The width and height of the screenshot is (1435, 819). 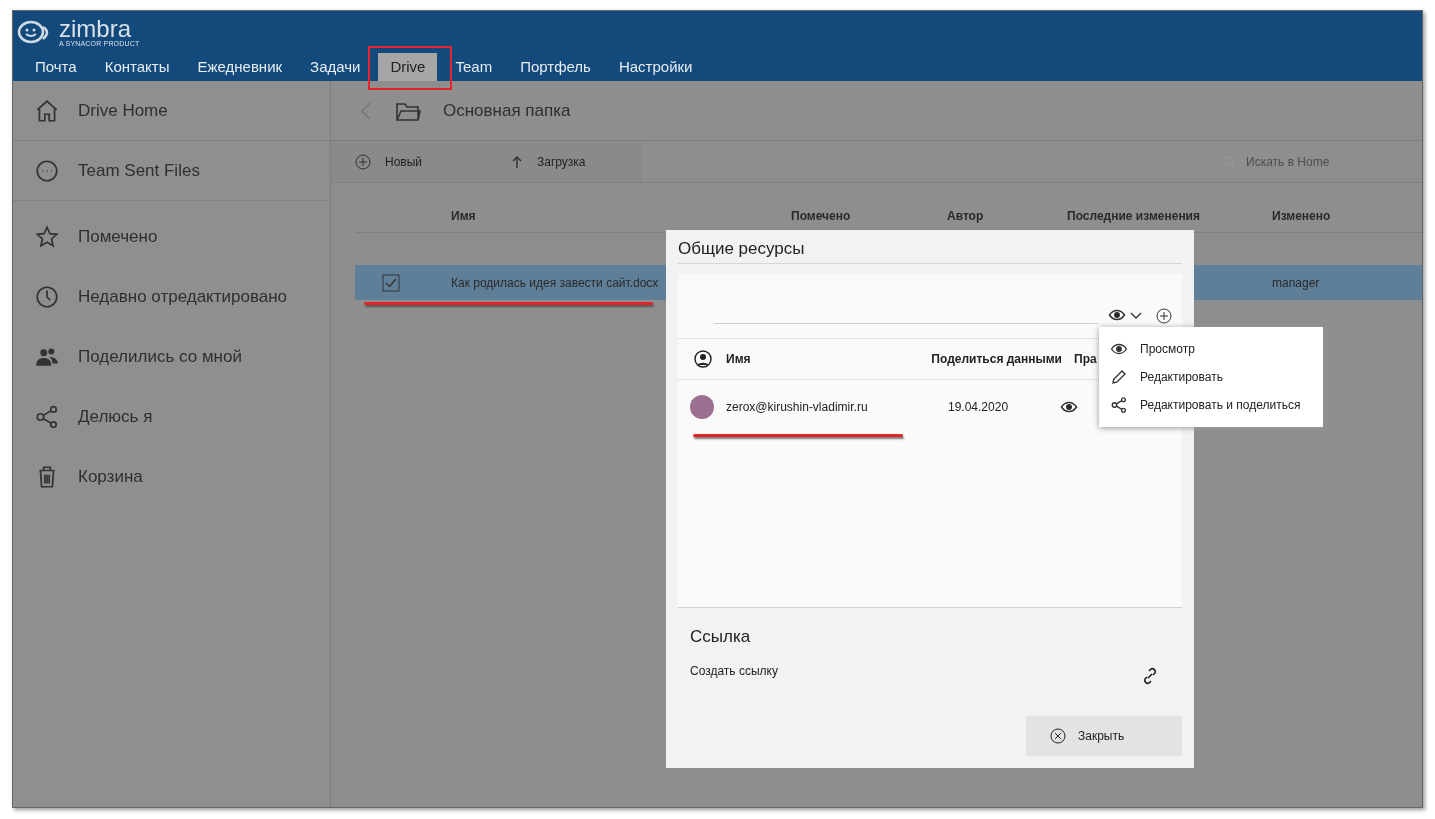 I want to click on column-header: Последние изменения, so click(x=1134, y=216).